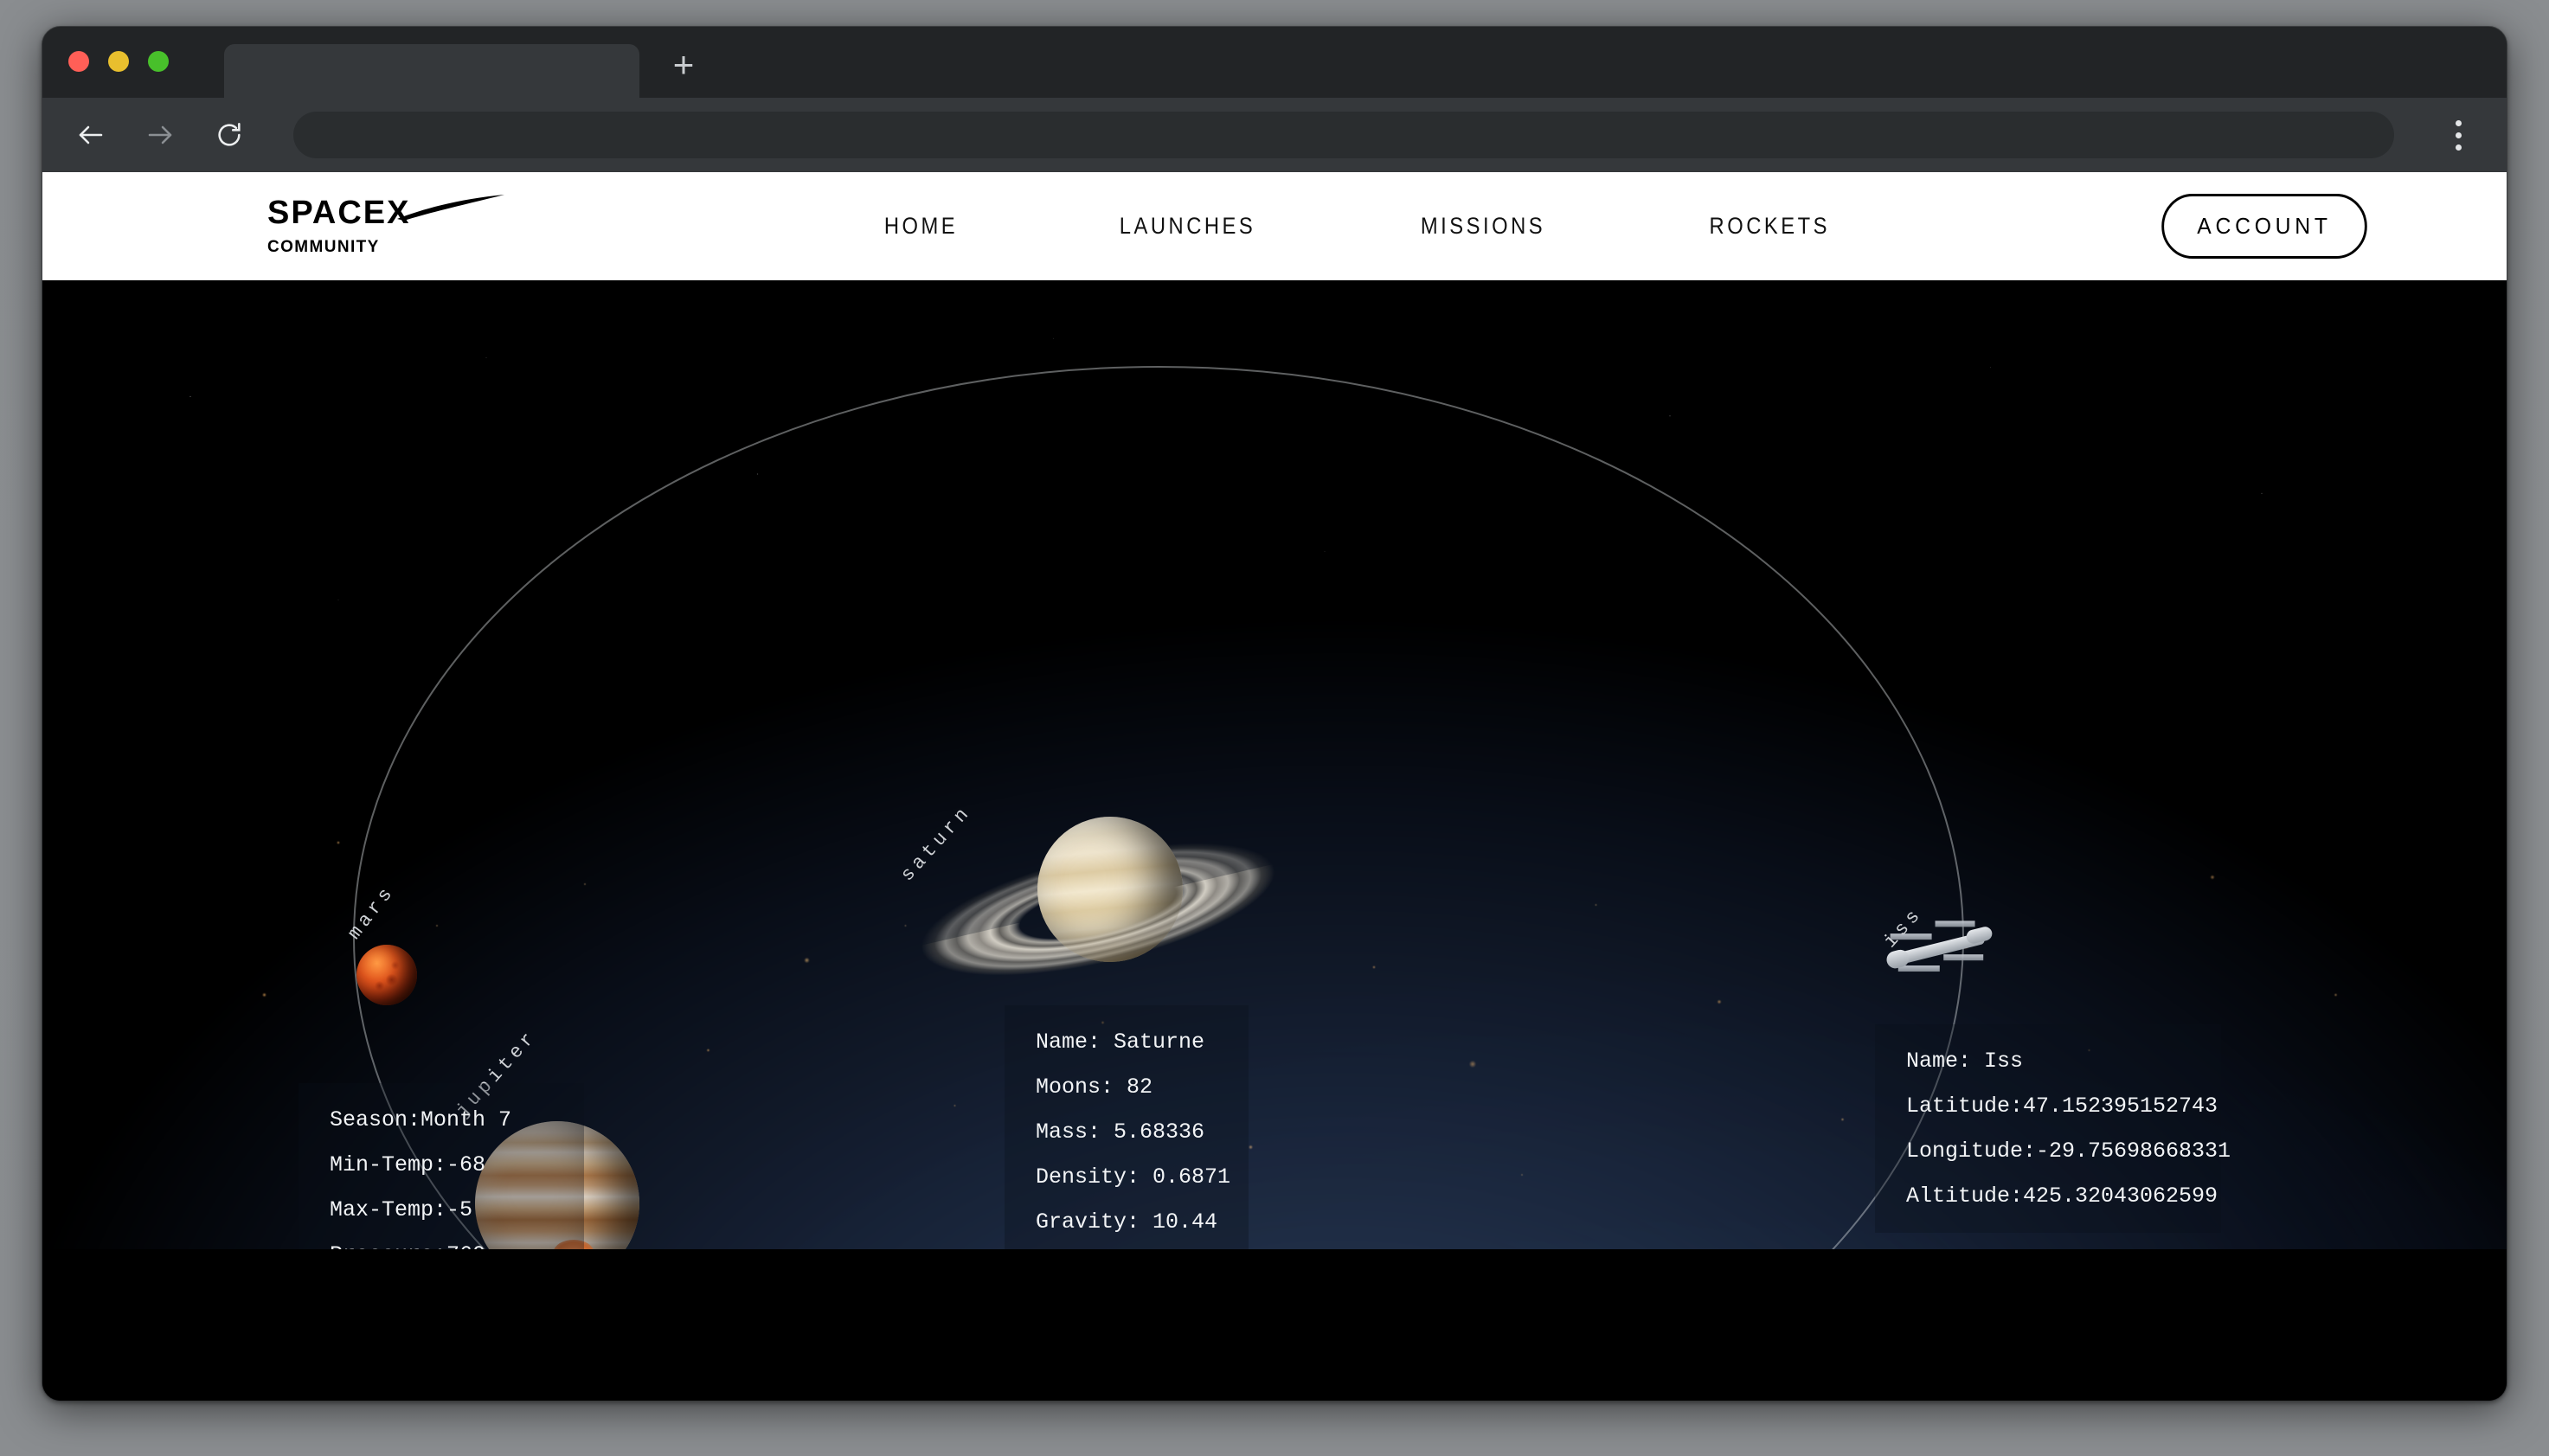 The height and width of the screenshot is (1456, 2549). What do you see at coordinates (339, 212) in the screenshot?
I see `brand-name: SPACEX` at bounding box center [339, 212].